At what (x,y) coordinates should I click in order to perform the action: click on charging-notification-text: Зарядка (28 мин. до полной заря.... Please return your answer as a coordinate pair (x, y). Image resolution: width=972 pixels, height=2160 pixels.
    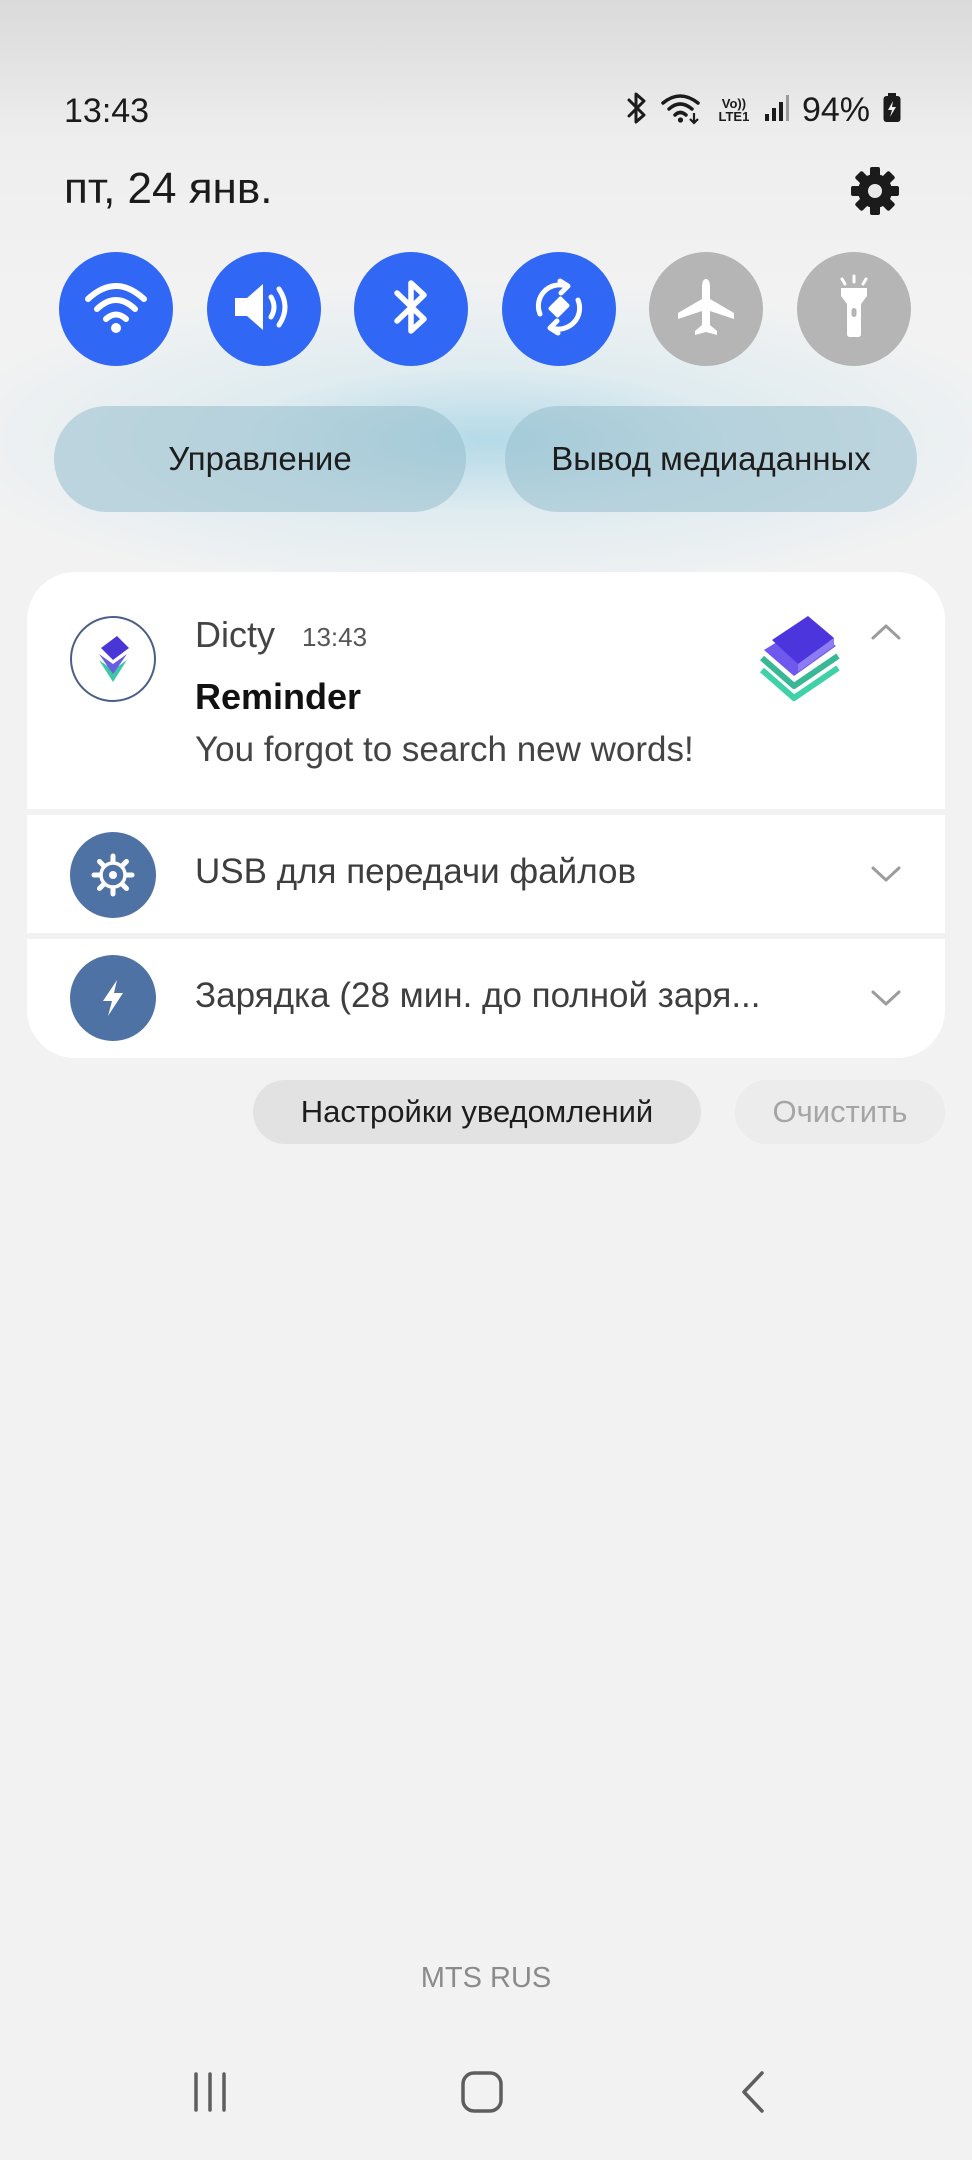
    Looking at the image, I should click on (478, 995).